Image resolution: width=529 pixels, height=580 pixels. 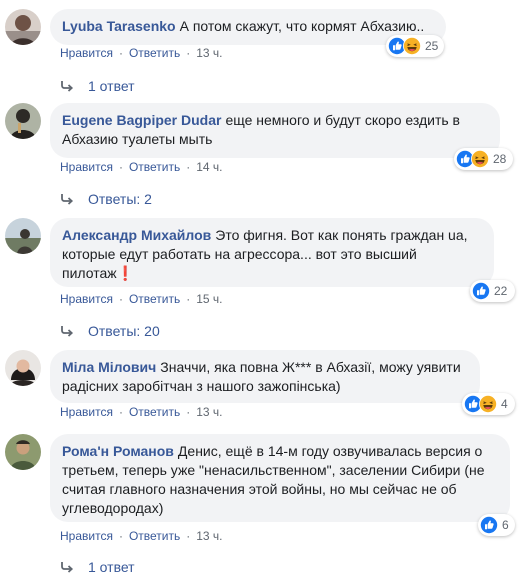 I want to click on reaction-count: 6, so click(x=505, y=525).